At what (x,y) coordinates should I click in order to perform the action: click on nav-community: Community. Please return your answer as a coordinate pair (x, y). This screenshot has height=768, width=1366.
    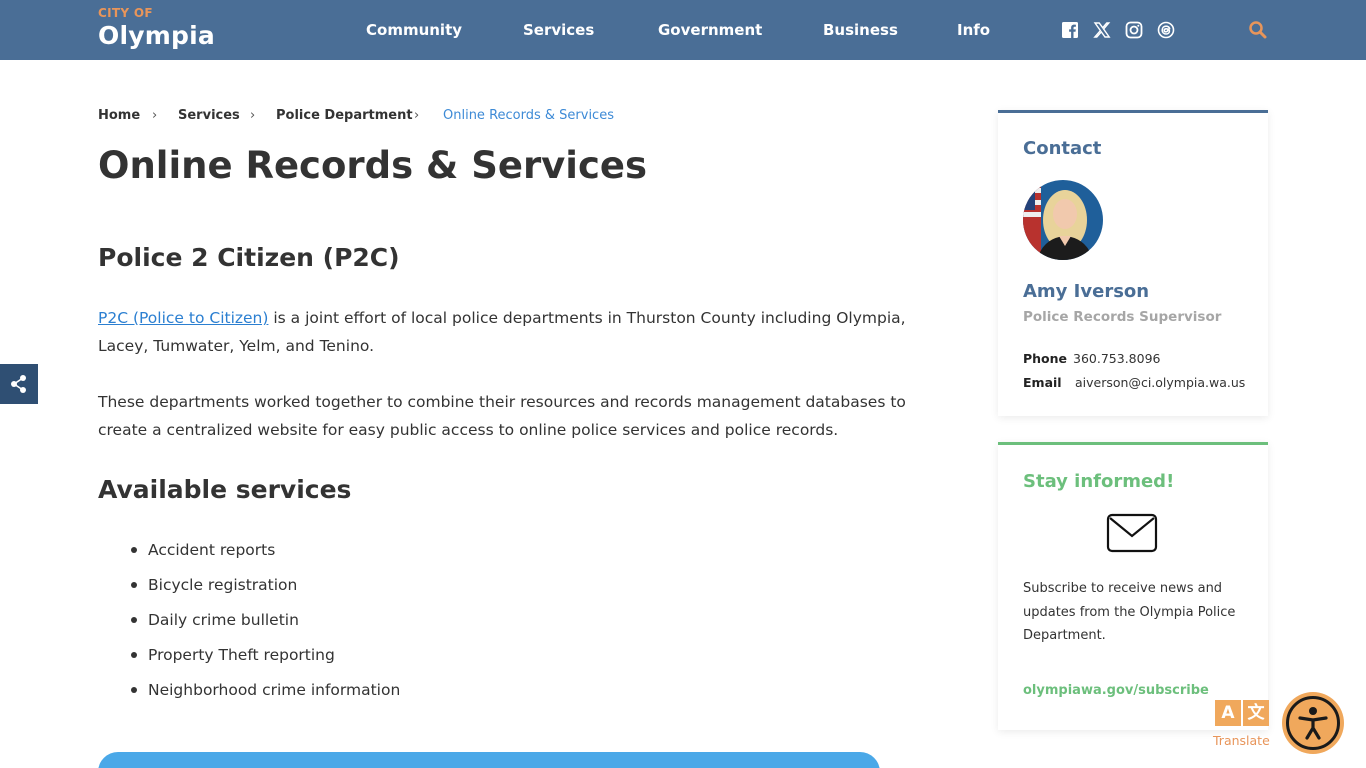
    Looking at the image, I should click on (414, 30).